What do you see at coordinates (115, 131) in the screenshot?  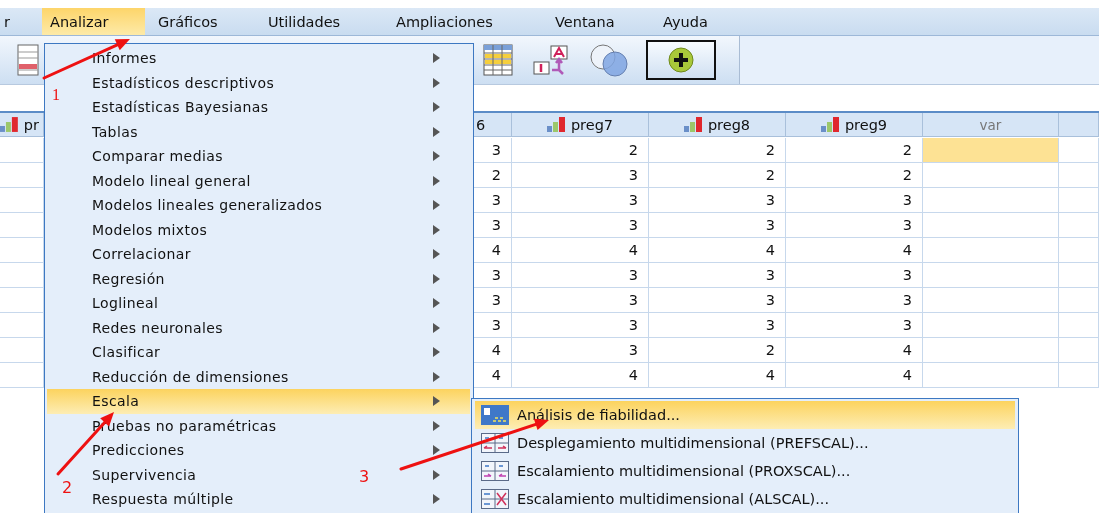 I see `menu-item: Tablas` at bounding box center [115, 131].